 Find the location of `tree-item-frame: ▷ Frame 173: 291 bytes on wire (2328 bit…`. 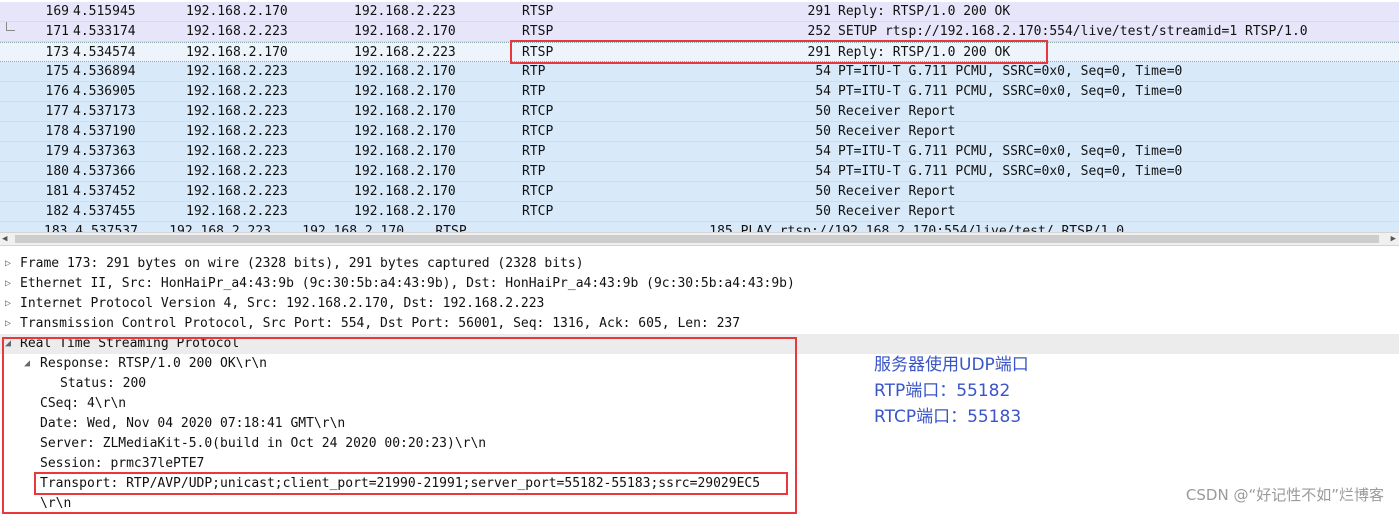

tree-item-frame: ▷ Frame 173: 291 bytes on wire (2328 bit… is located at coordinates (699, 264).